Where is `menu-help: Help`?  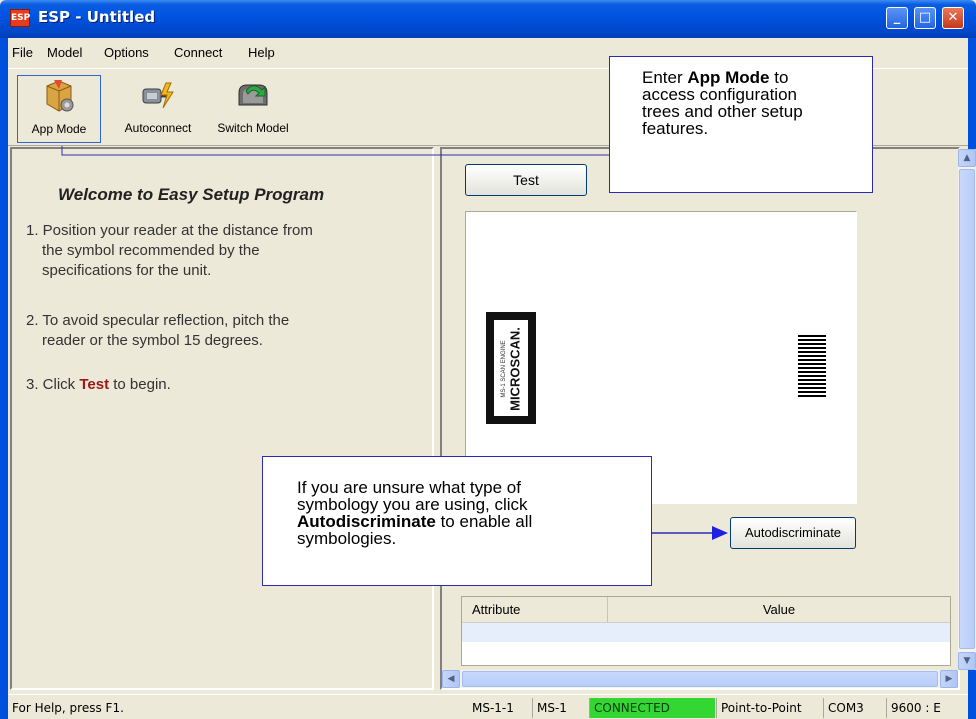 menu-help: Help is located at coordinates (261, 52).